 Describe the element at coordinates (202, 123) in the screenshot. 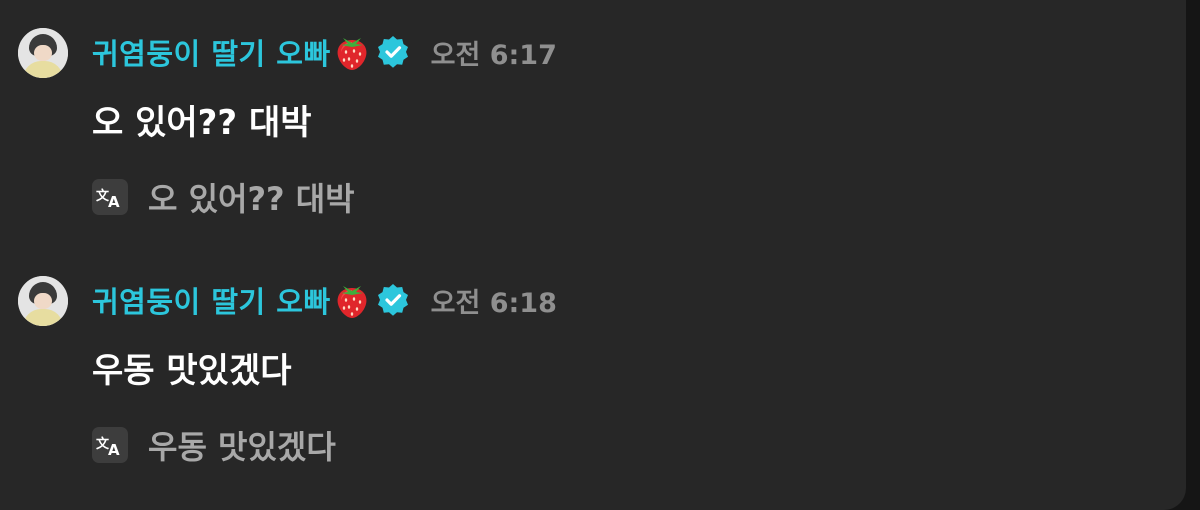

I see `message-text: 오 있어?? 대박` at that location.